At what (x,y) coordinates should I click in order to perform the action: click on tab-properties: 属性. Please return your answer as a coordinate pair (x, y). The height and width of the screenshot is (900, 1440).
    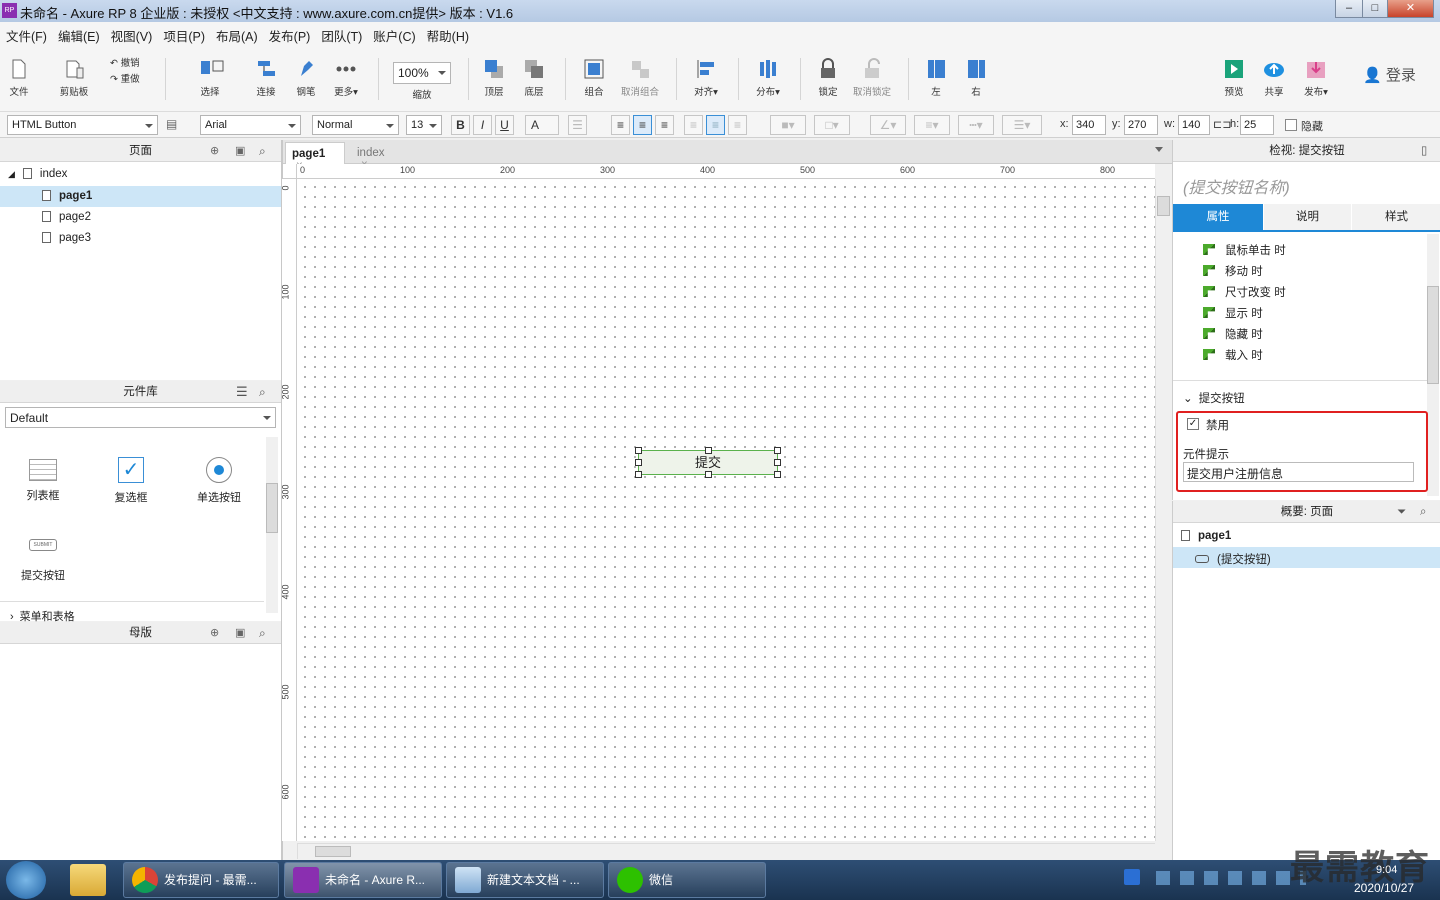
    Looking at the image, I should click on (1218, 217).